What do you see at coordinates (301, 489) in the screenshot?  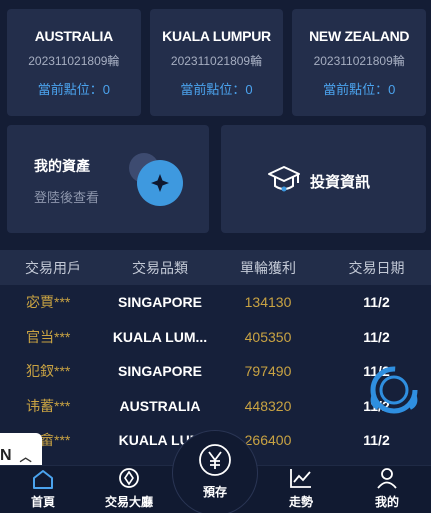 I see `nav-trend: 走勢` at bounding box center [301, 489].